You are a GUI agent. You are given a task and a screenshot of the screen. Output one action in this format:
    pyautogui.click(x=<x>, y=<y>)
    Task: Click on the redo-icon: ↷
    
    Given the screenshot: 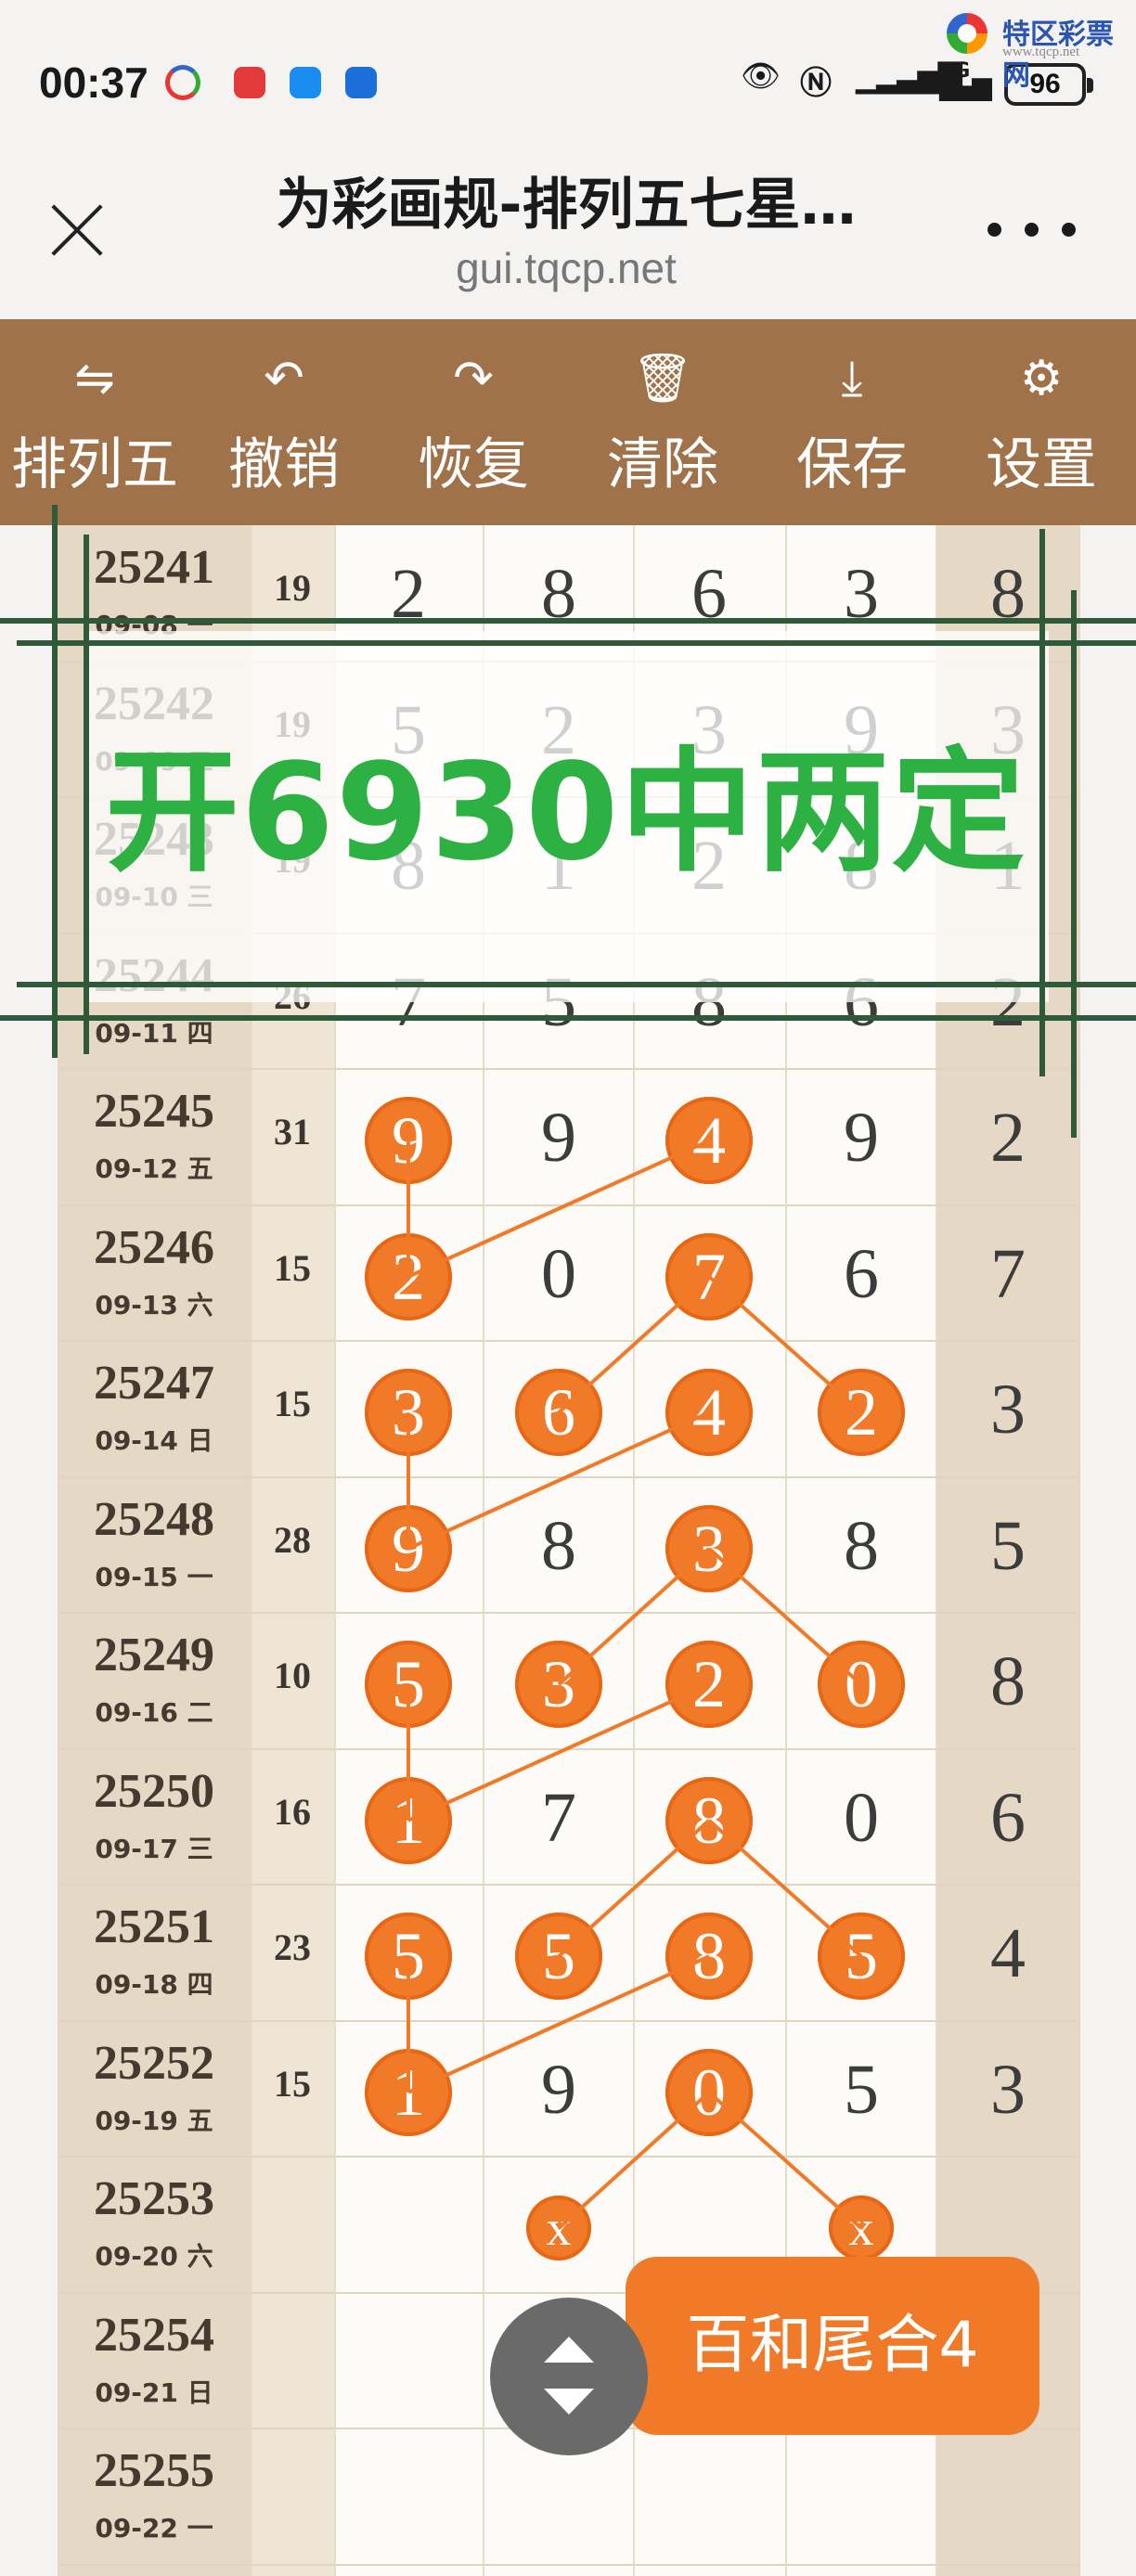 What is the action you would take?
    pyautogui.click(x=473, y=378)
    